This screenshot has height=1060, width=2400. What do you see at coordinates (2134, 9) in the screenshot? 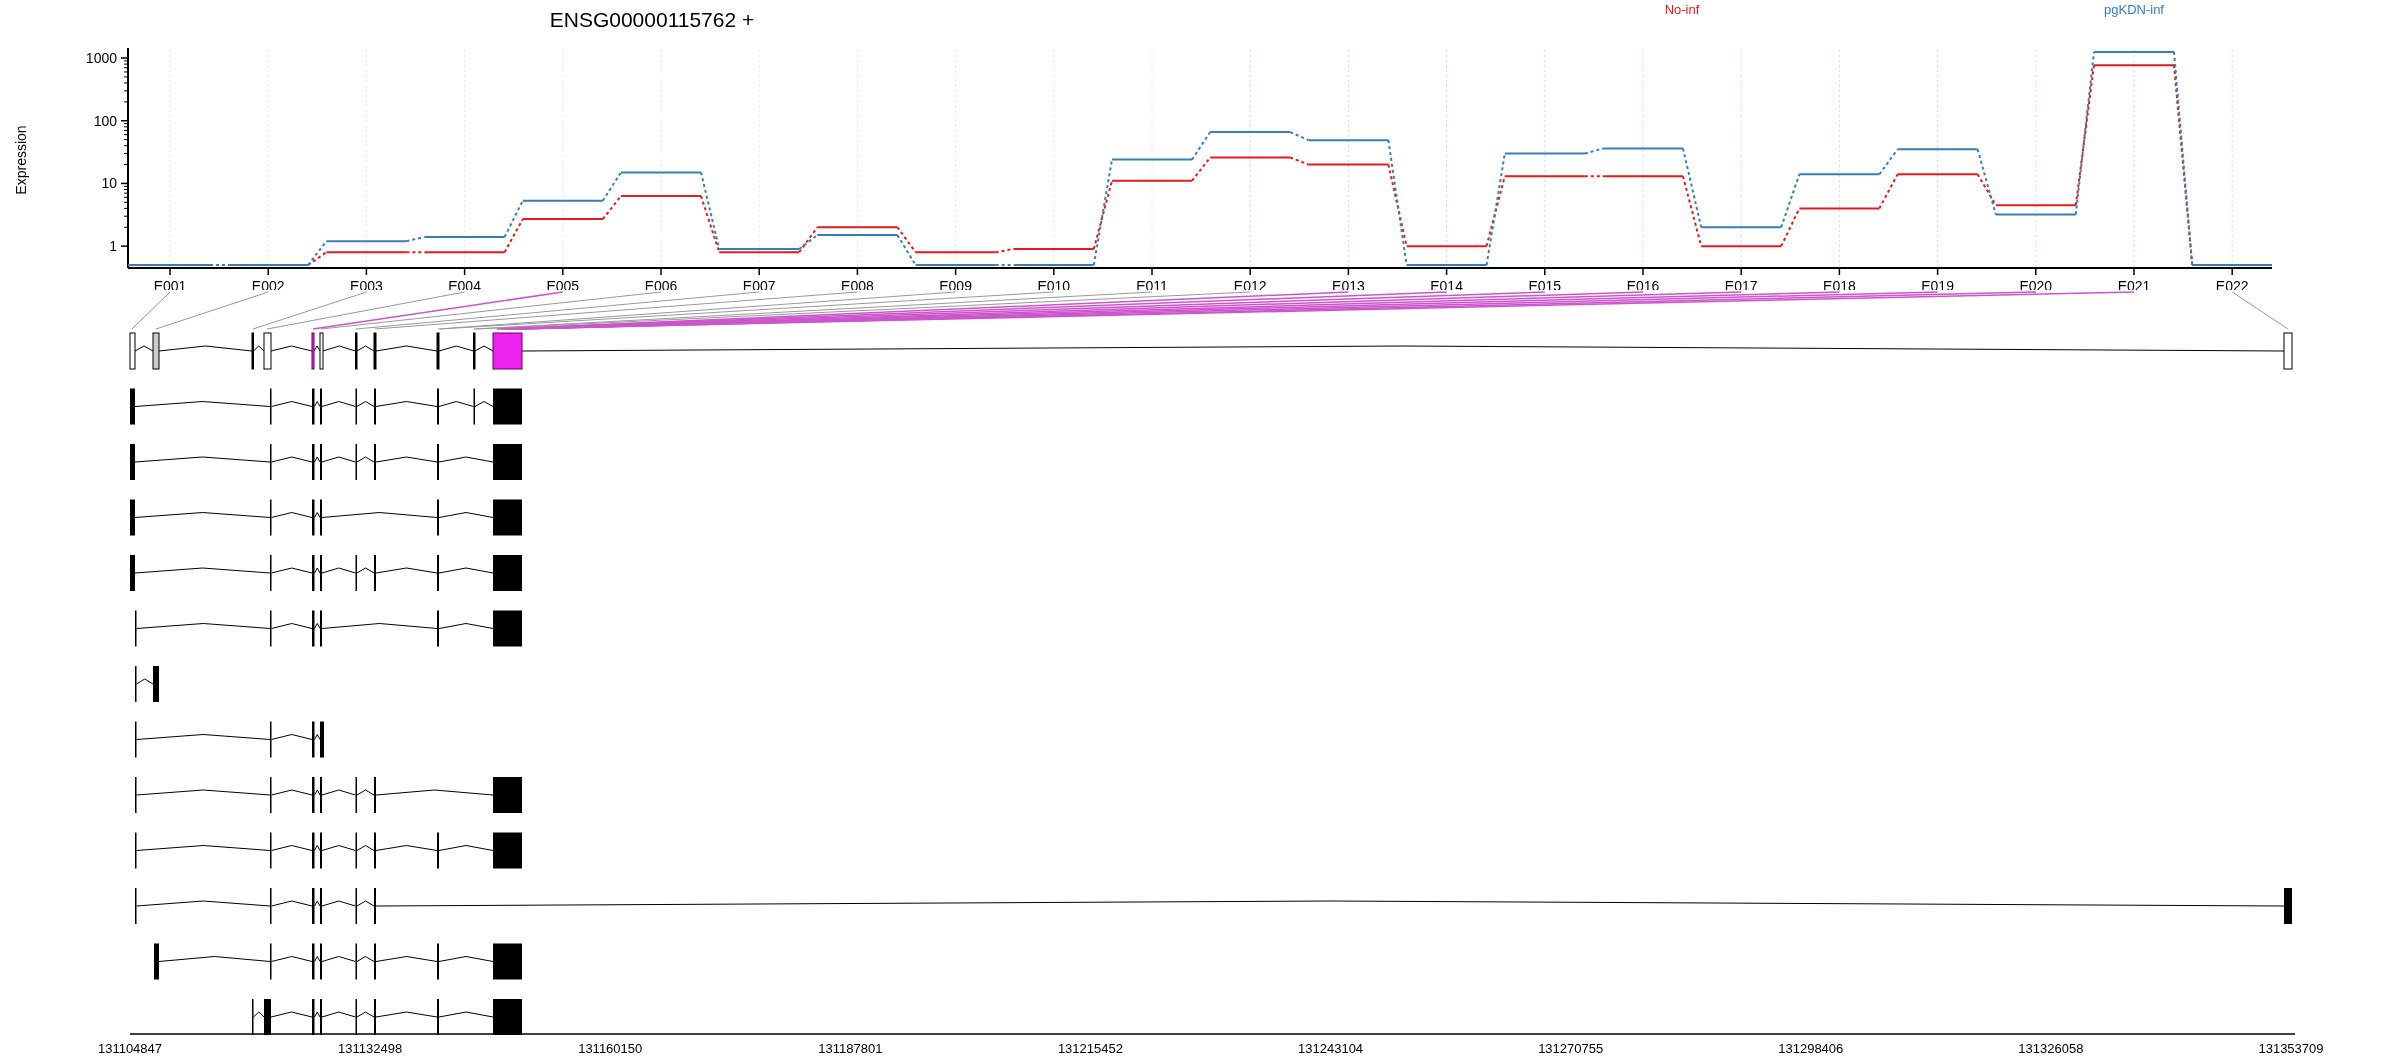
I see `legend-label: pgKDN-inf` at bounding box center [2134, 9].